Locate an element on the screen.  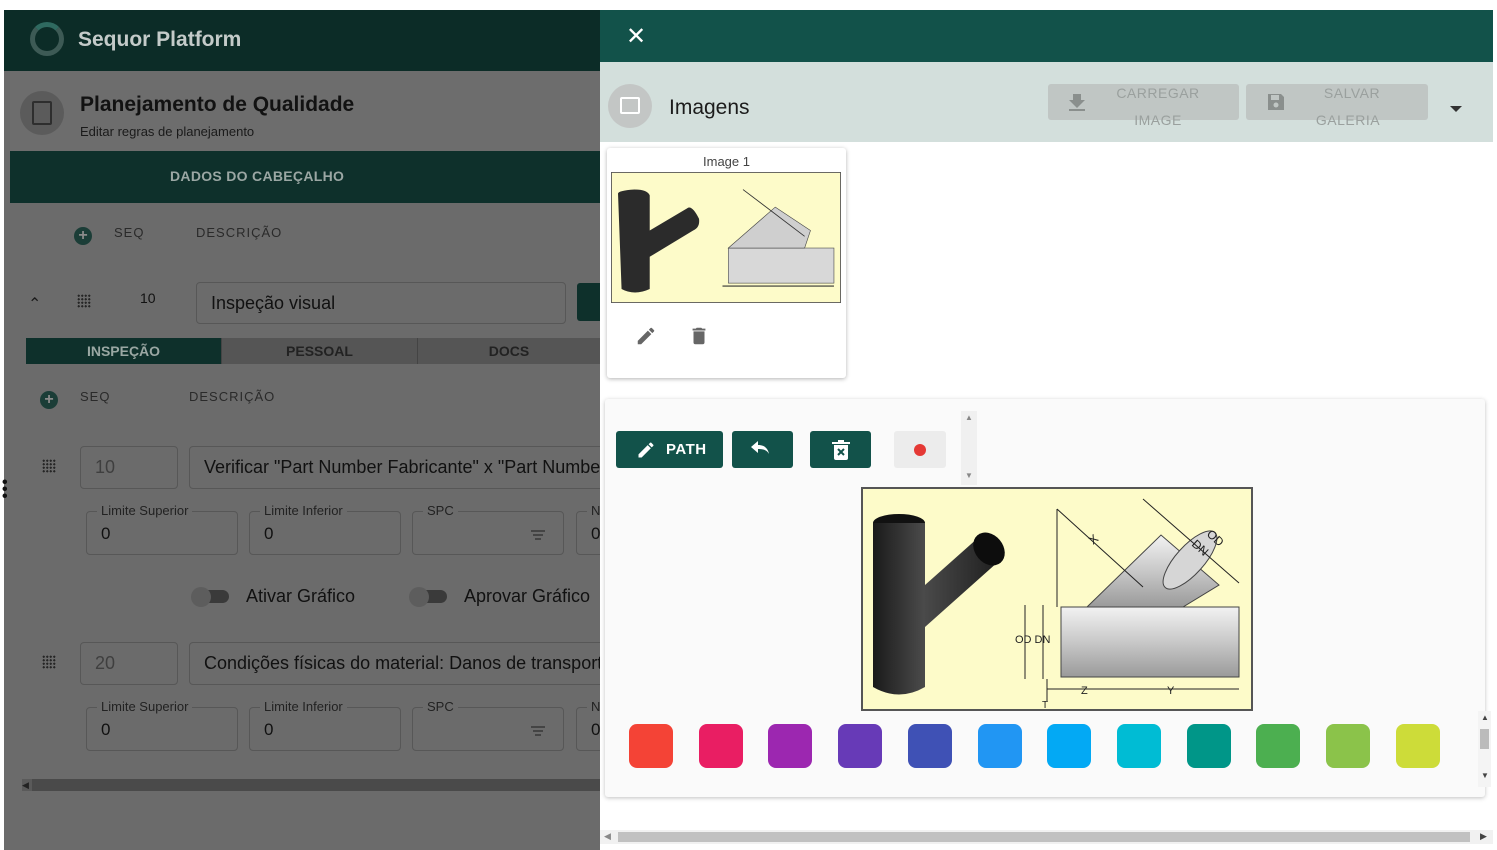
scroll-right-arrow-icon: ▶ is located at coordinates (1483, 836).